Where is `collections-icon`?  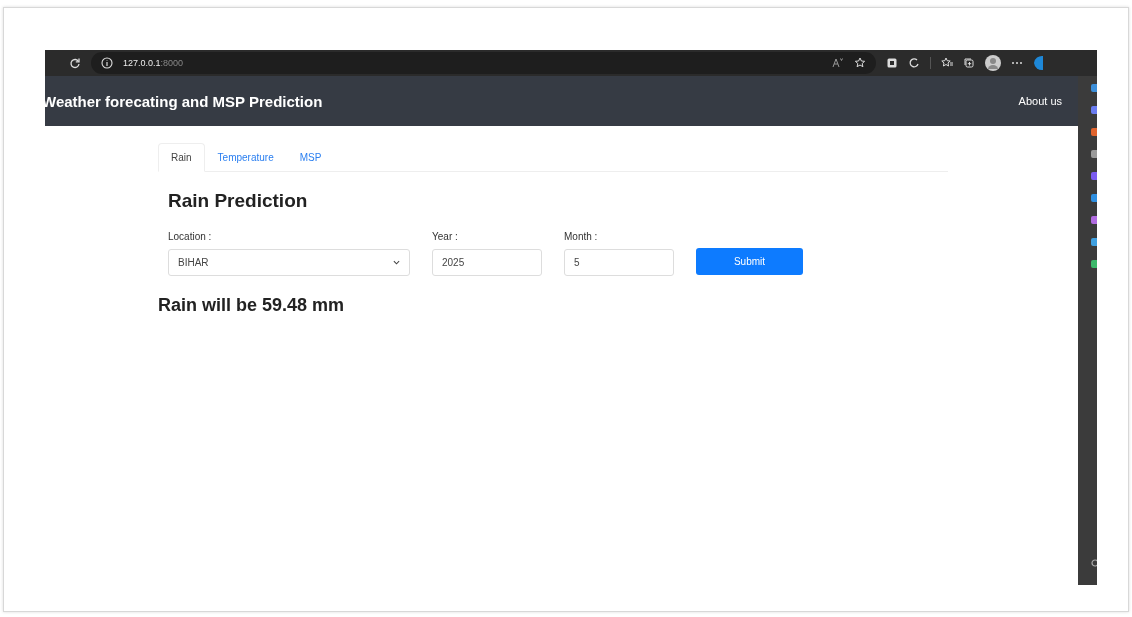 collections-icon is located at coordinates (969, 63).